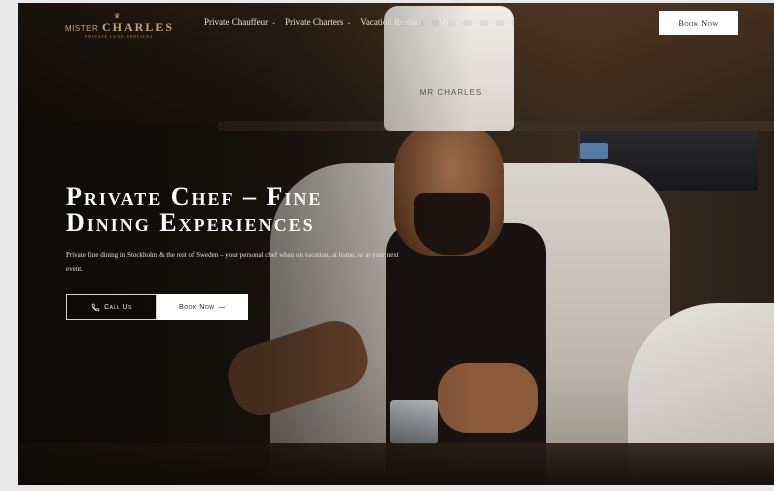  What do you see at coordinates (95, 307) in the screenshot?
I see `phone-icon` at bounding box center [95, 307].